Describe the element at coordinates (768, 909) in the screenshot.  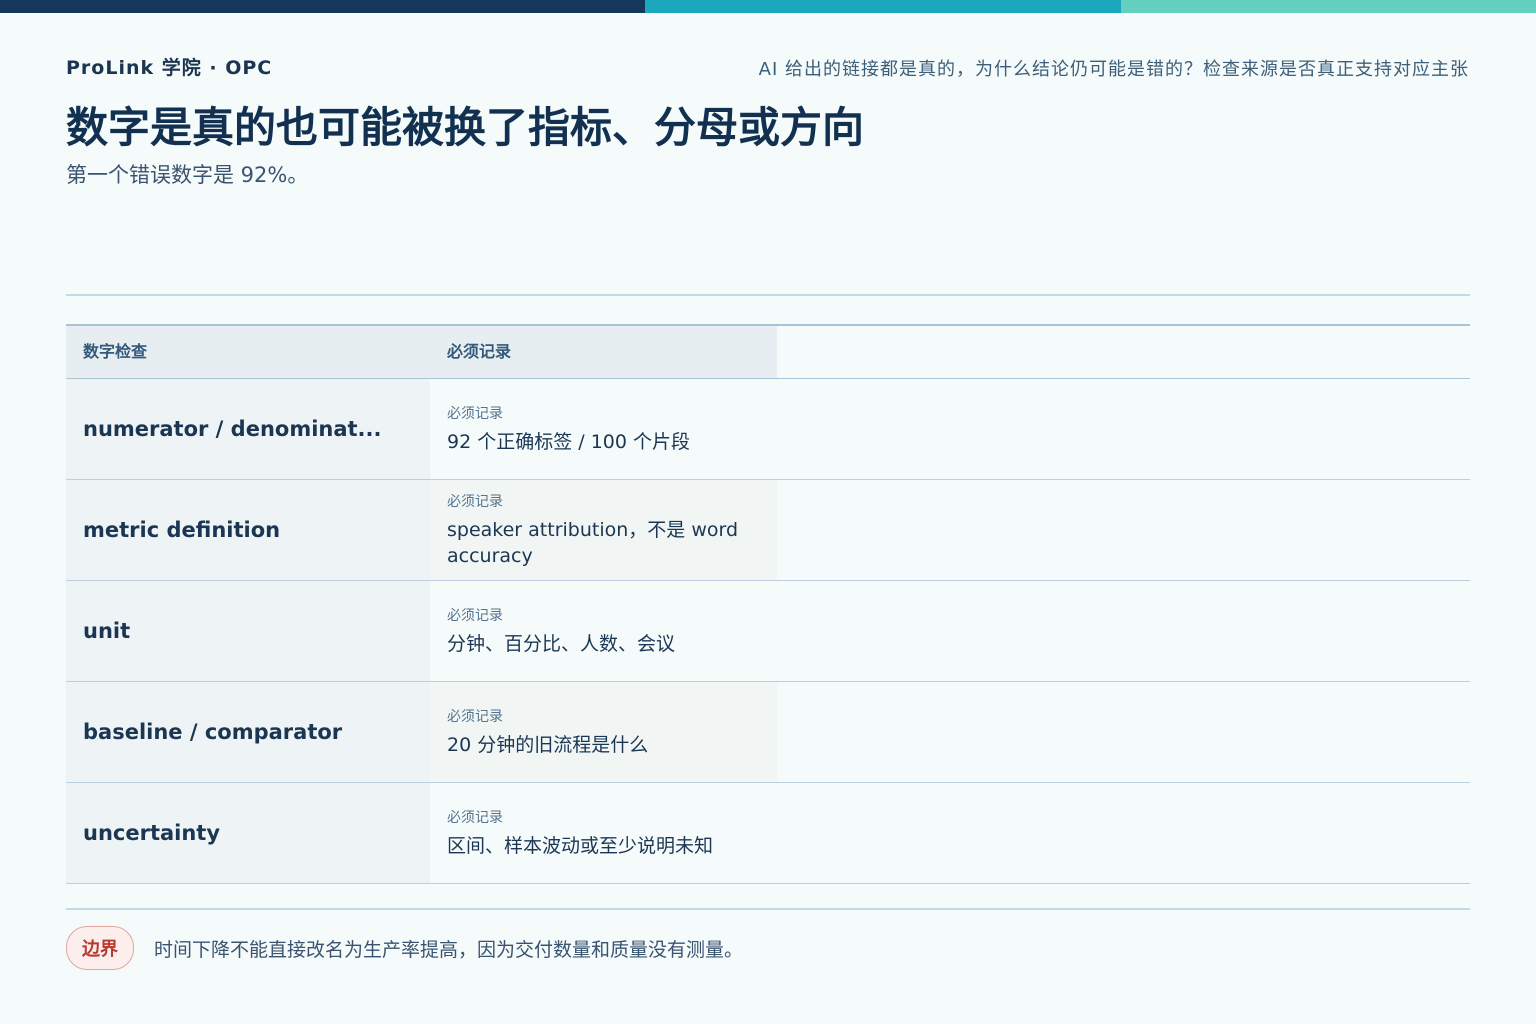
I see `divider-bottom` at that location.